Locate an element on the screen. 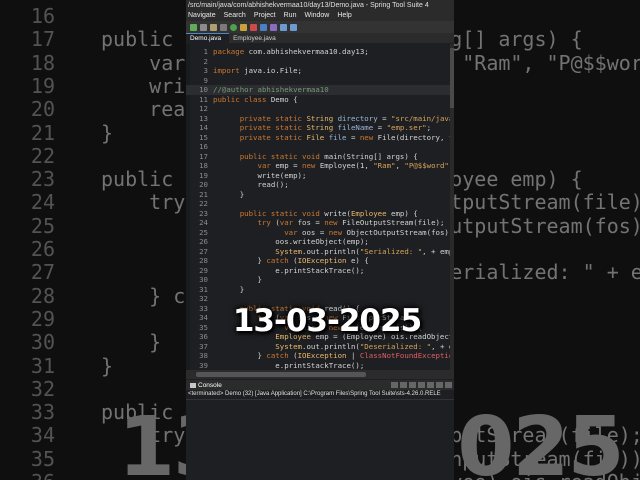 The height and width of the screenshot is (480, 640). editor-scroll-thumb is located at coordinates (452, 78).